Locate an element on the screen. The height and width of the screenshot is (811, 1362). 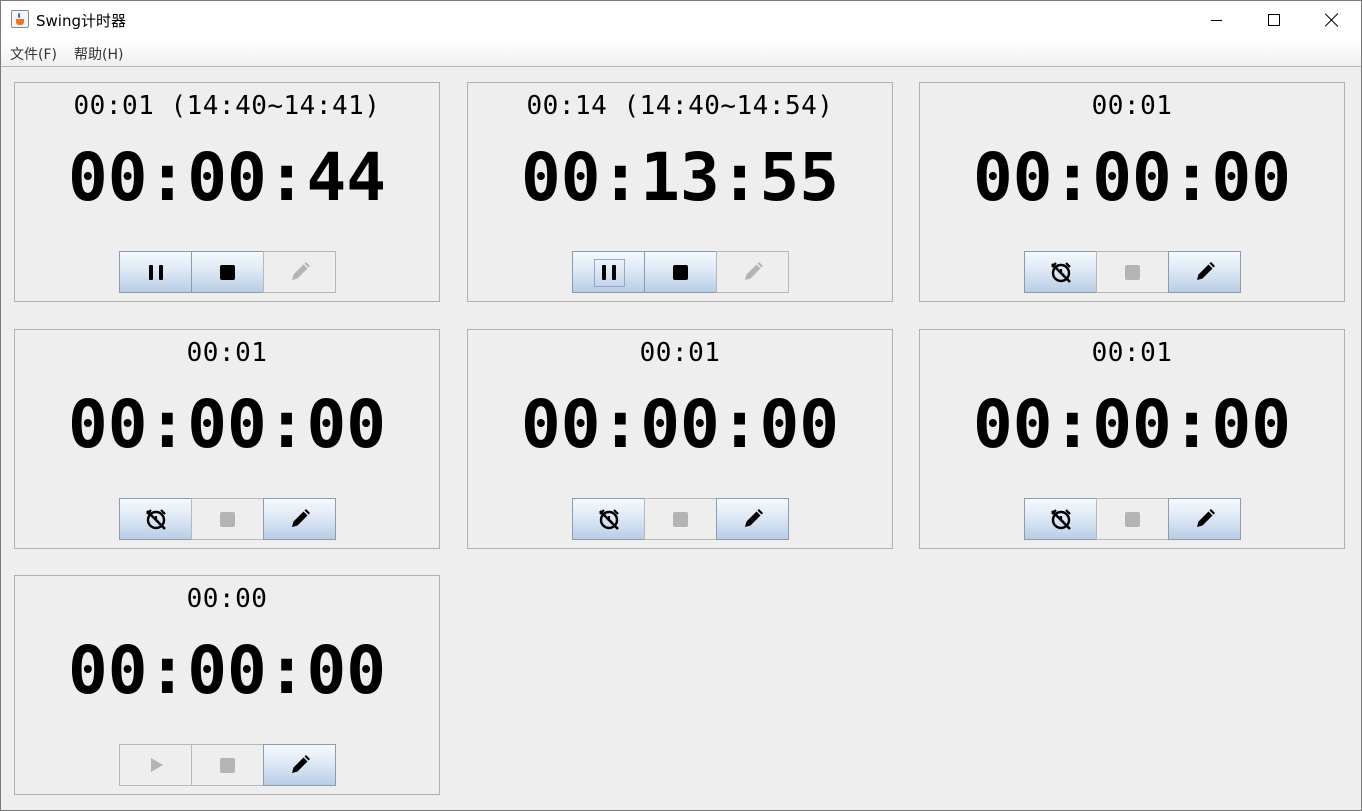
close-icon is located at coordinates (1332, 20).